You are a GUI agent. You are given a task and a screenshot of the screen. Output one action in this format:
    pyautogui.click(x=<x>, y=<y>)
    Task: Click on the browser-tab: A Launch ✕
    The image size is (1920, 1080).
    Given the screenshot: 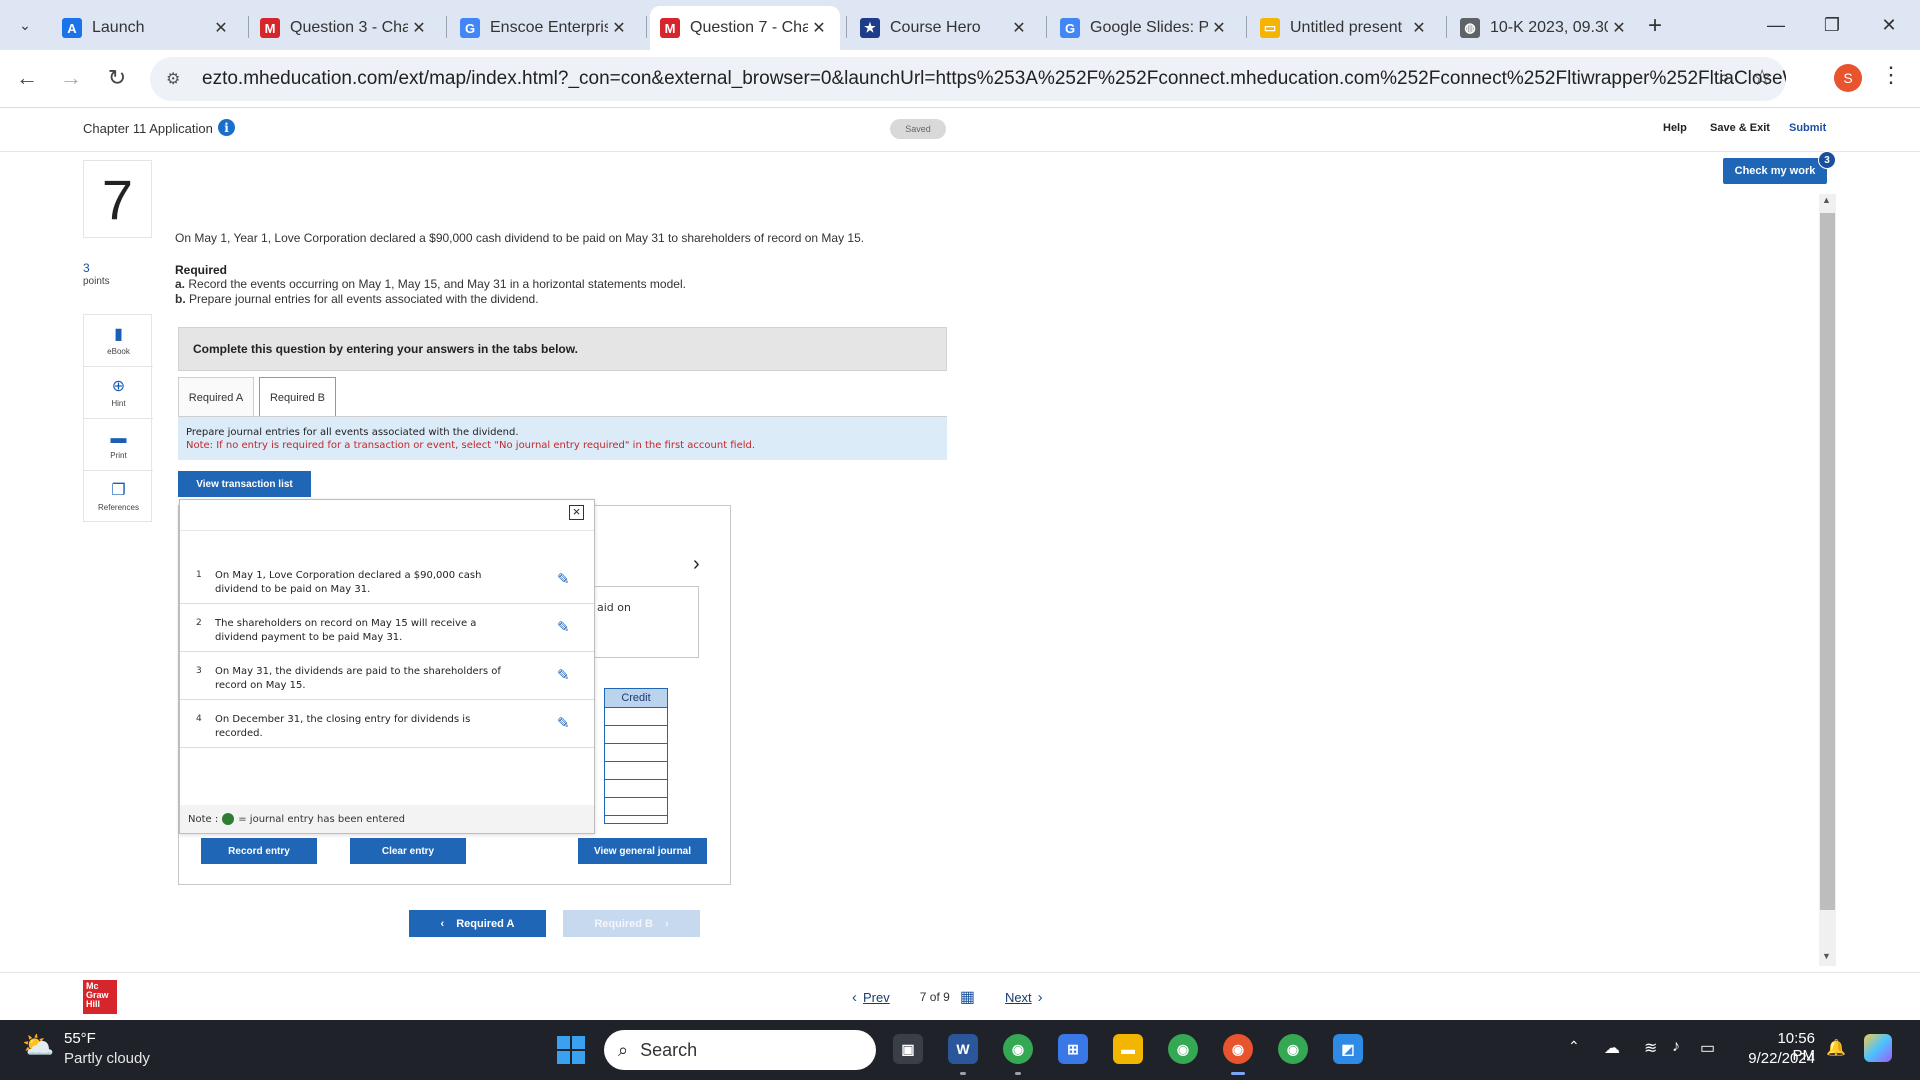 What is the action you would take?
    pyautogui.click(x=147, y=28)
    